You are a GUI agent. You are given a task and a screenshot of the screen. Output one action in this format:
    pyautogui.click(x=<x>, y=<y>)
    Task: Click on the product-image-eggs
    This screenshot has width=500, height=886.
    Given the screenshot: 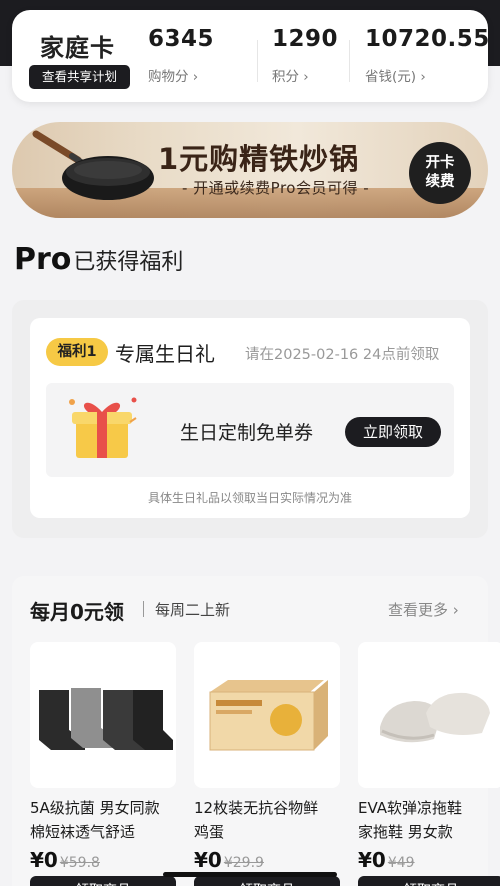 What is the action you would take?
    pyautogui.click(x=267, y=715)
    